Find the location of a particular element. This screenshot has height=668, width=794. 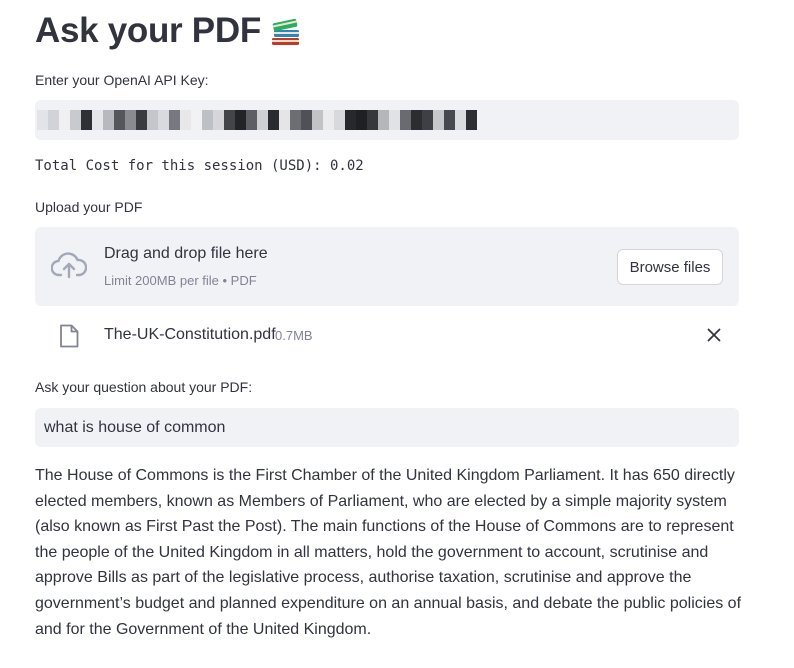

session-cost-text: Total Cost for this session (USD): 0.02 is located at coordinates (199, 166).